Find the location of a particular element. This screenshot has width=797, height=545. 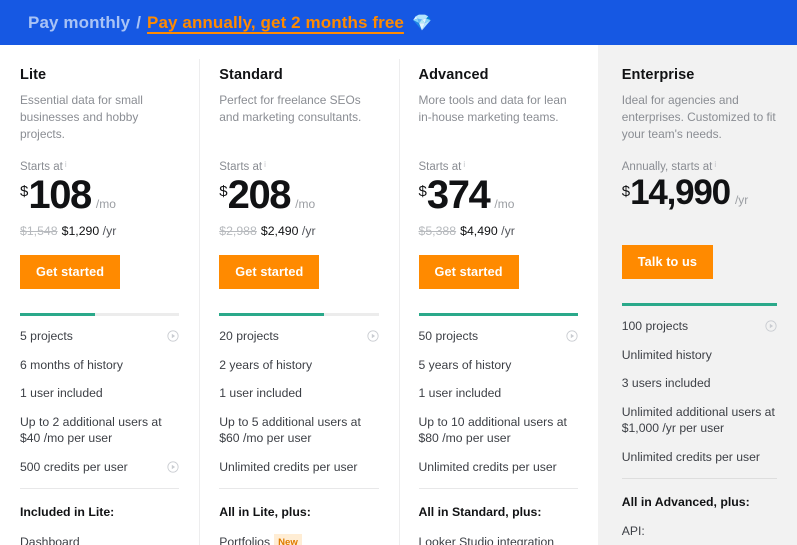

yearly-price-row: $1,548 $1,290 /yr is located at coordinates (99, 231).